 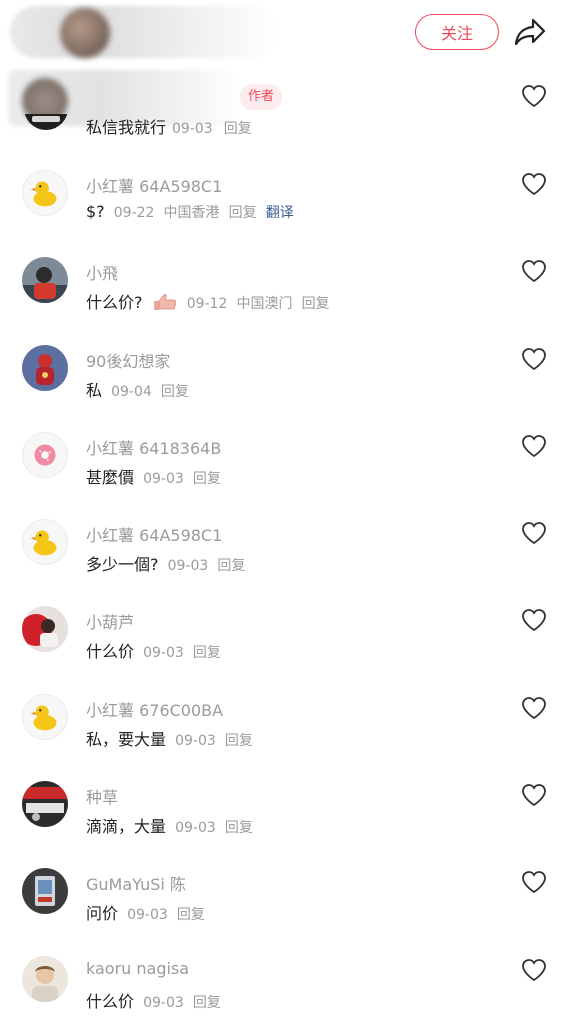 What do you see at coordinates (284, 270) in the screenshot?
I see `comment-item: 小飛 什么价? 09-12 中国澳门 回复` at bounding box center [284, 270].